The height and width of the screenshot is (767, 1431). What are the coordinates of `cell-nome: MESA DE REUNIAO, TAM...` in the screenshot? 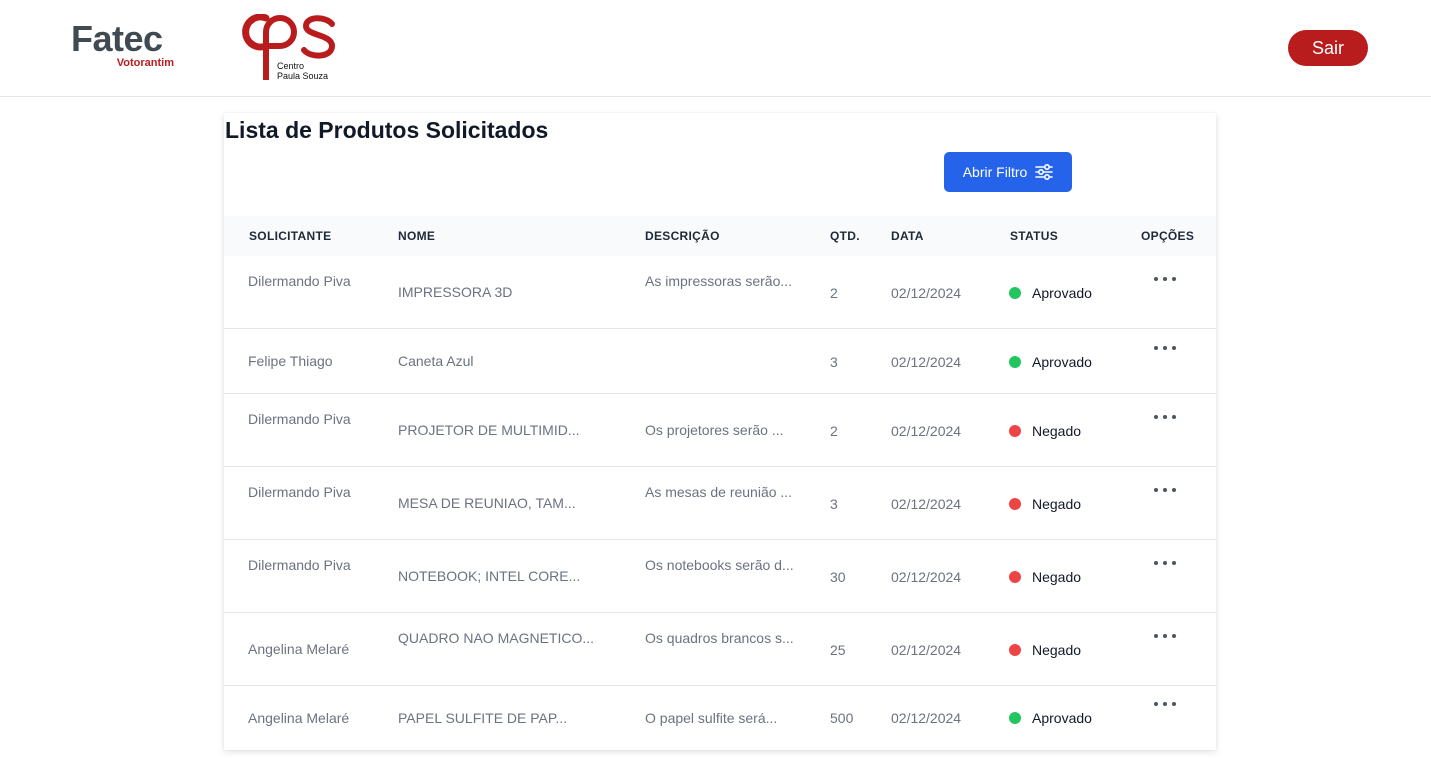 It's located at (487, 503).